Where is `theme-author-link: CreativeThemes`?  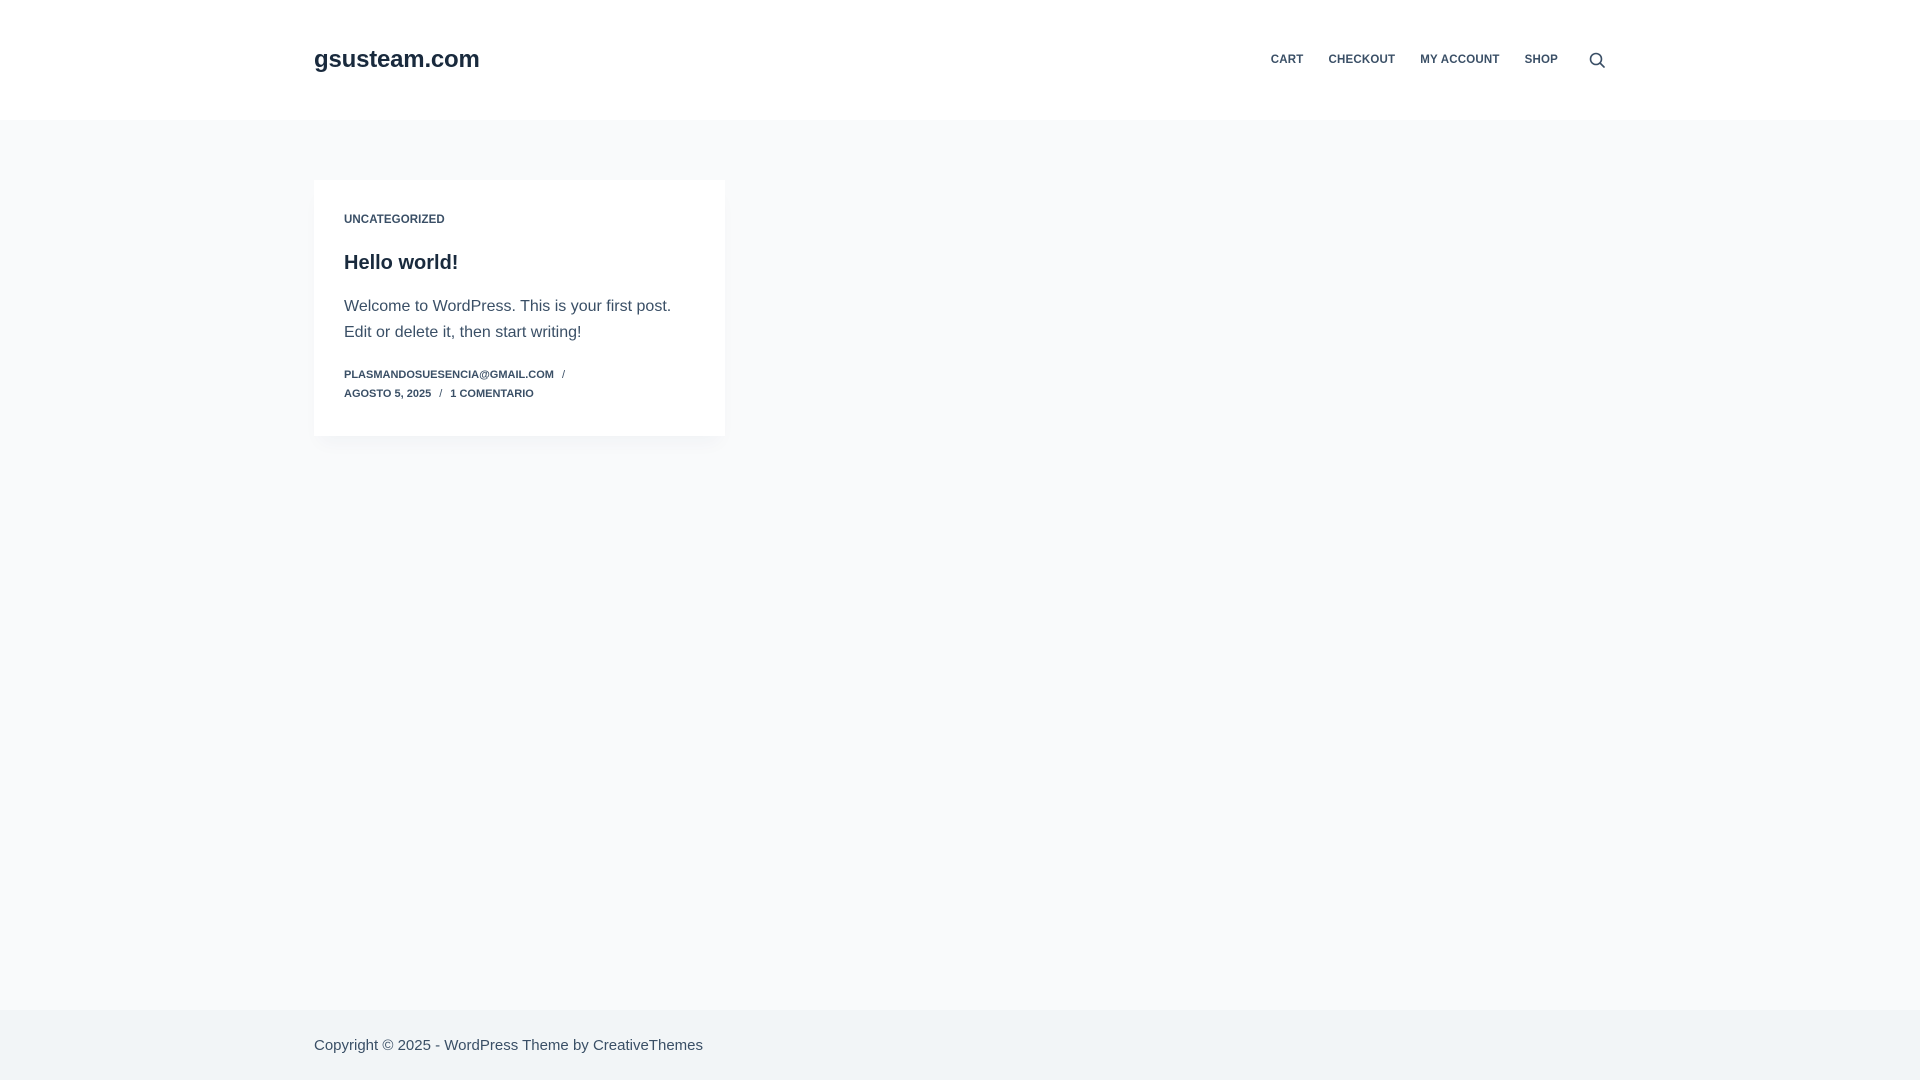 theme-author-link: CreativeThemes is located at coordinates (648, 1045).